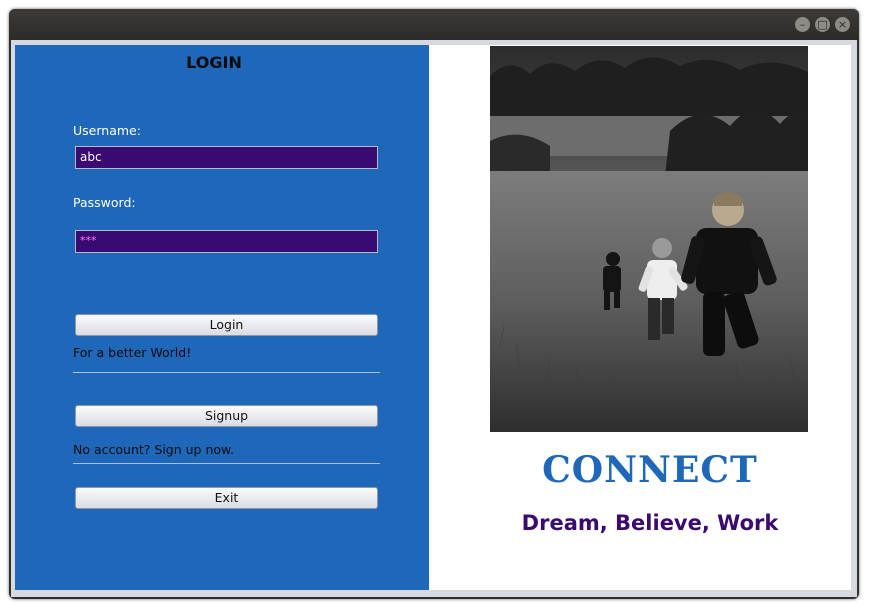  I want to click on maximize-icon: □, so click(822, 24).